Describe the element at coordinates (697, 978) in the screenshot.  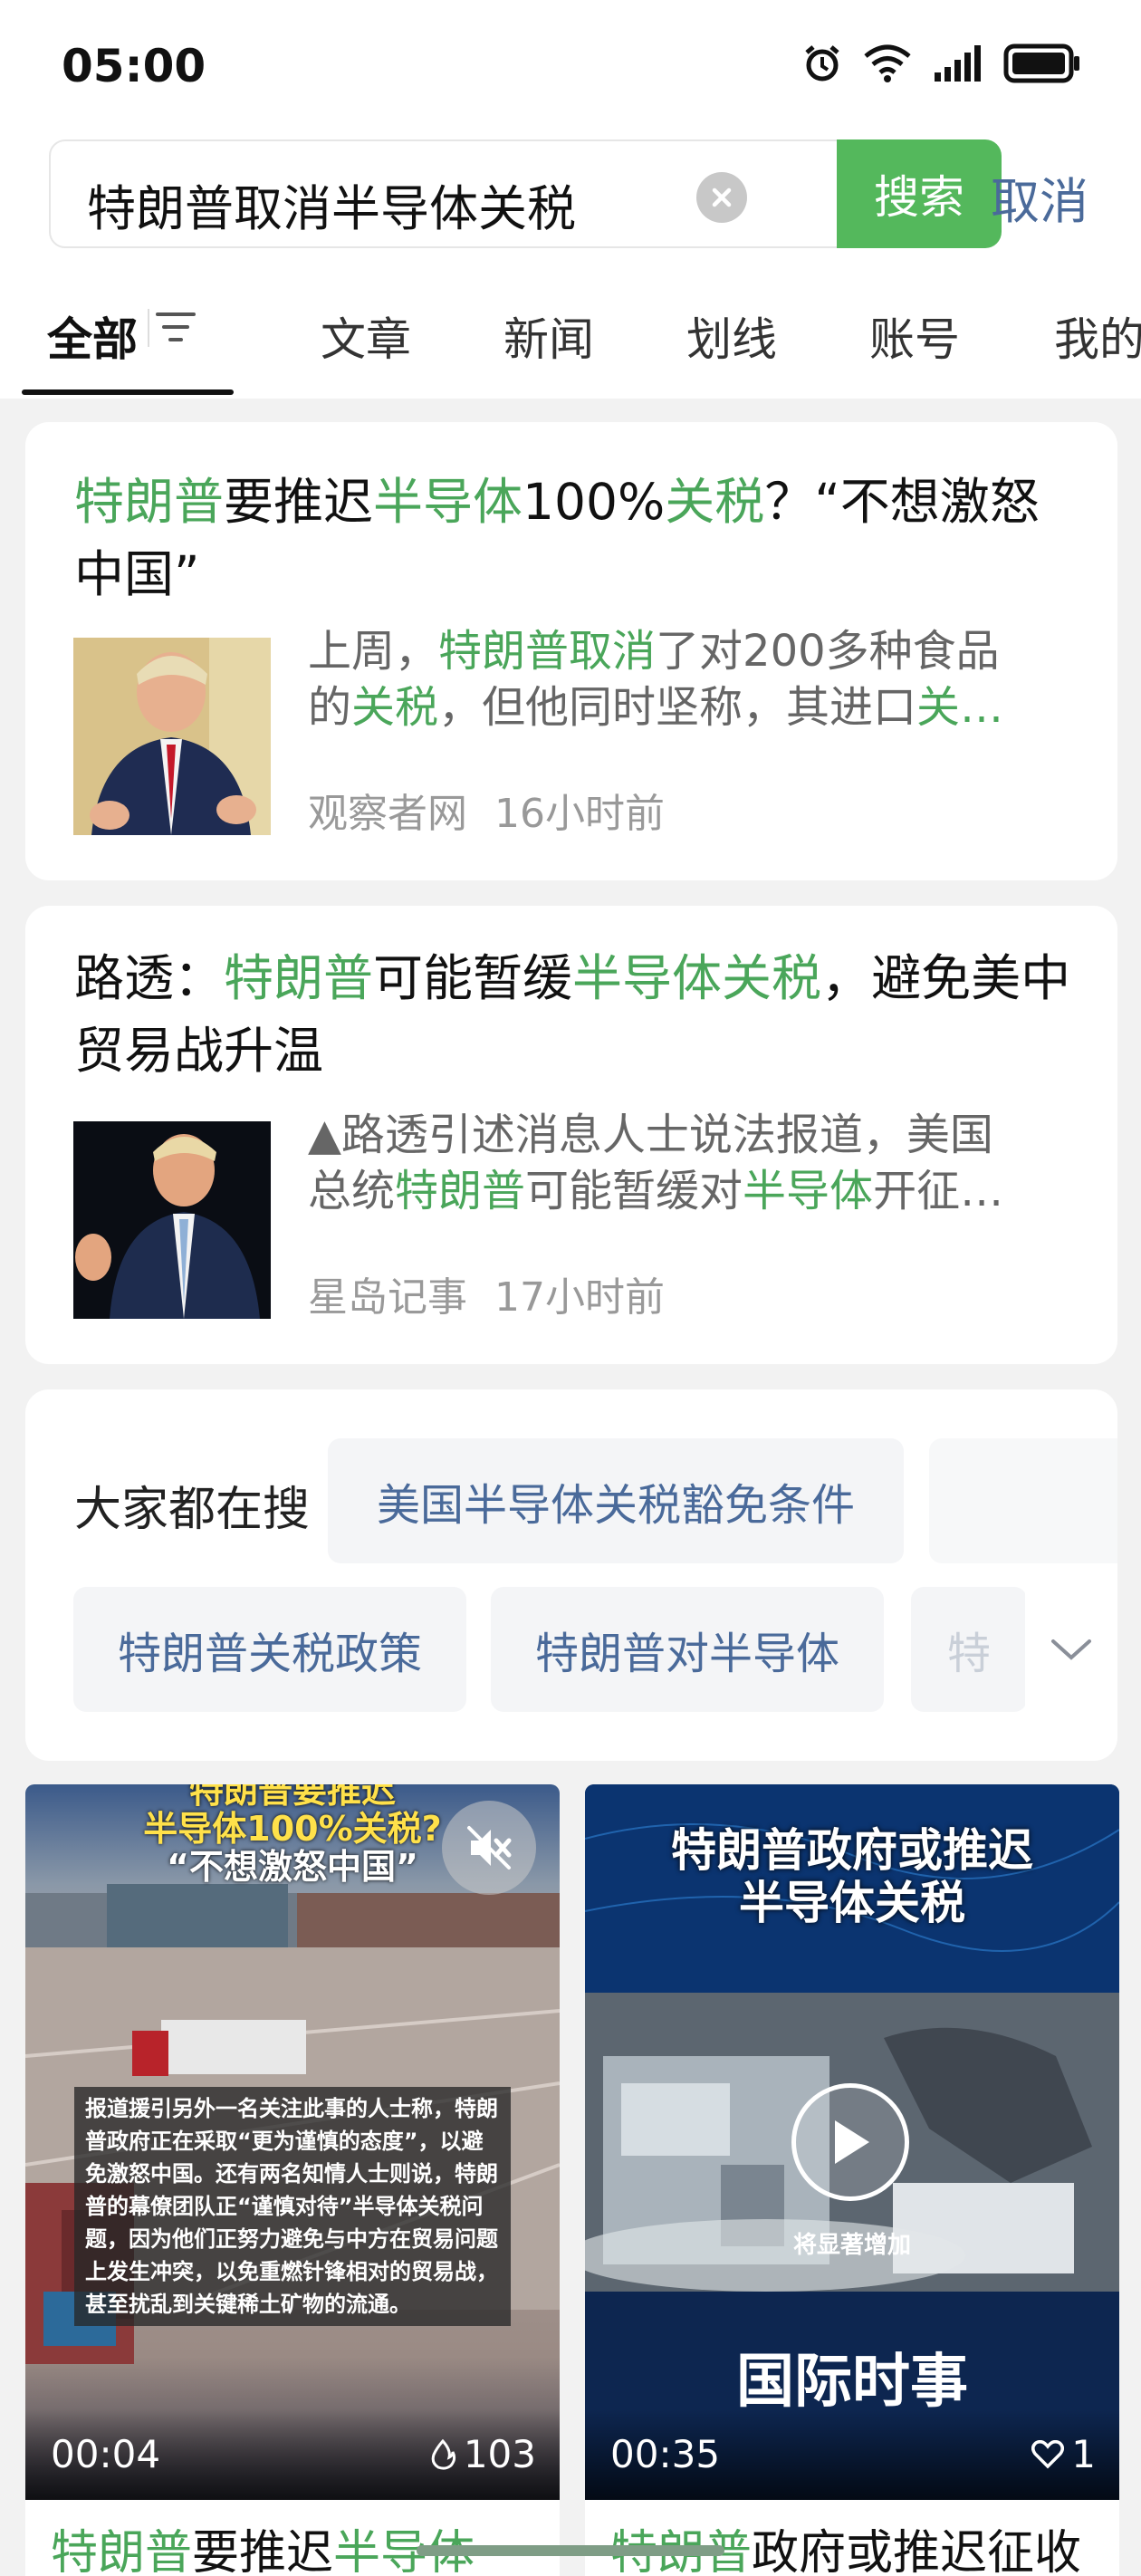
I see `highlighted-keyword: 半导体关税` at that location.